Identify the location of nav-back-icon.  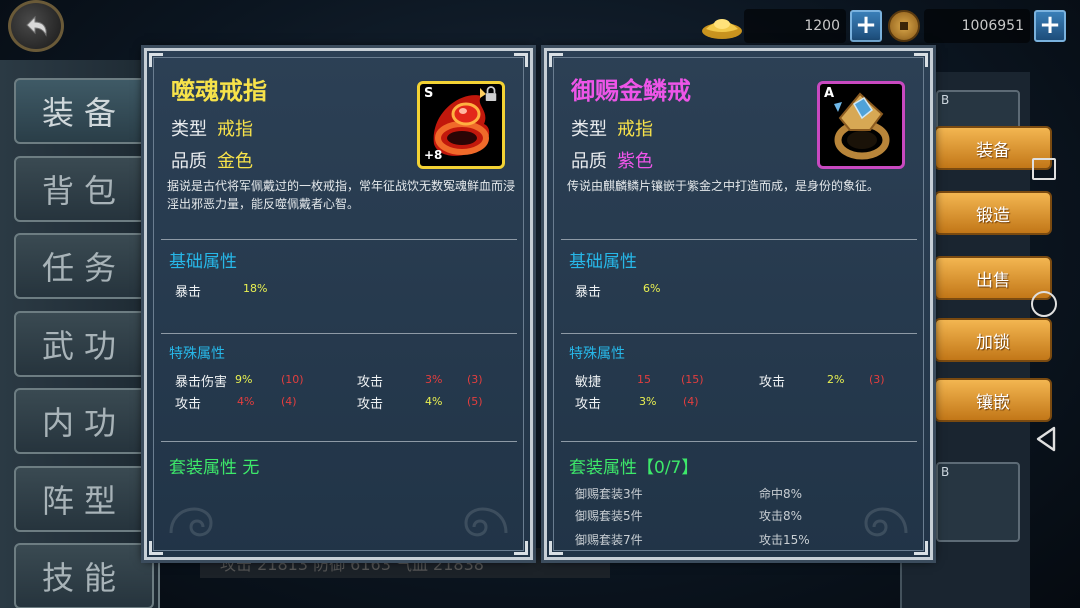
(1046, 439).